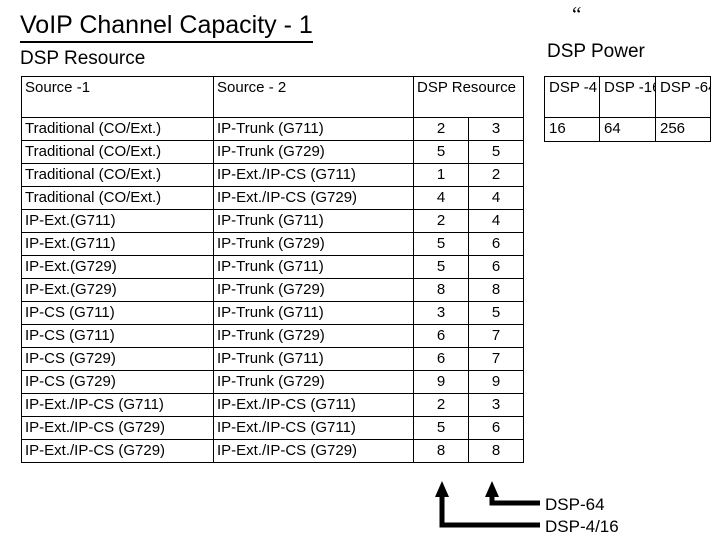 The width and height of the screenshot is (720, 540). I want to click on table-header-row: Source -1 Source - 2 DSP Resource, so click(272, 97).